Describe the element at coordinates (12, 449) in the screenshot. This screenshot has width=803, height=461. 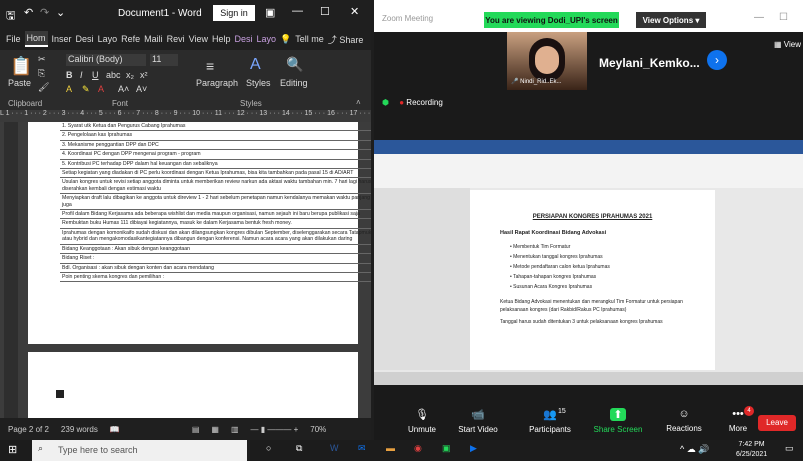
I see `windows-start-icon: ⊞` at that location.